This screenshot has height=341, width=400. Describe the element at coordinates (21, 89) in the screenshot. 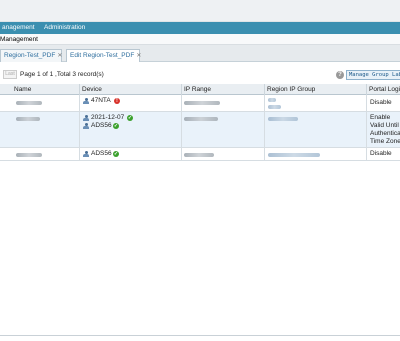

I see `column-header-name: Name` at that location.